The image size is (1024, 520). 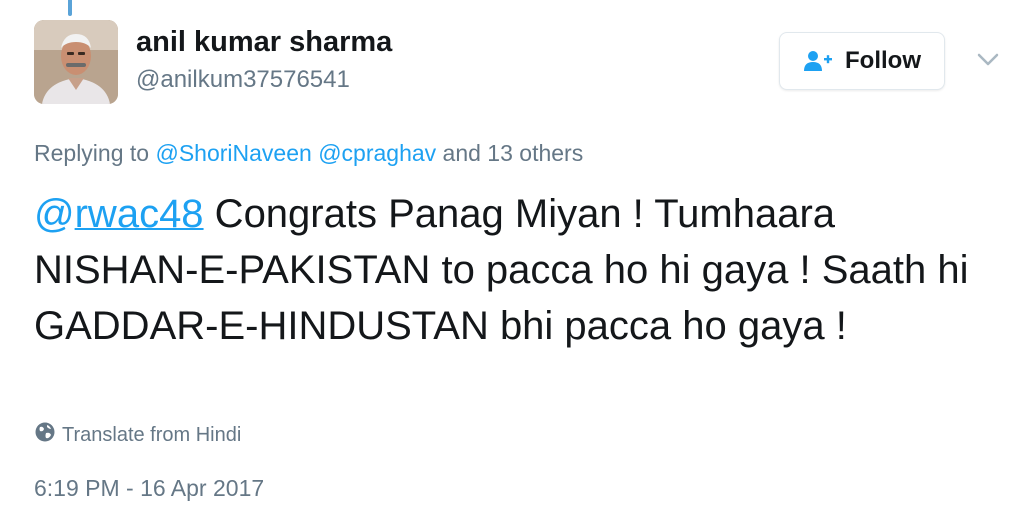 I want to click on follow-button-label: Follow, so click(x=883, y=60).